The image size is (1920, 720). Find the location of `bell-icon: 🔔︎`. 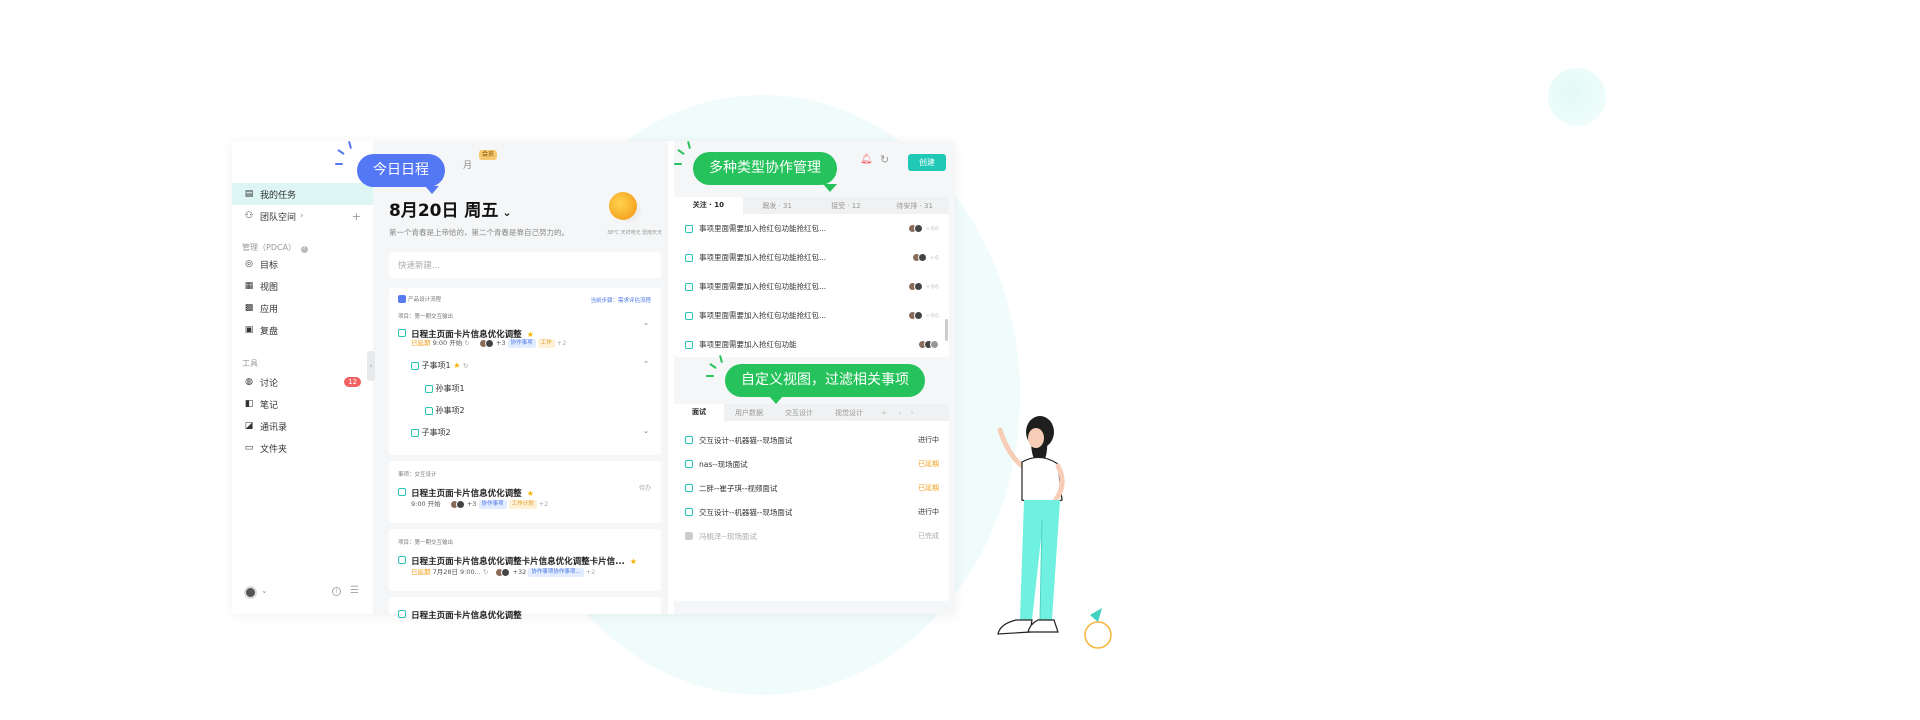

bell-icon: 🔔︎ is located at coordinates (866, 159).